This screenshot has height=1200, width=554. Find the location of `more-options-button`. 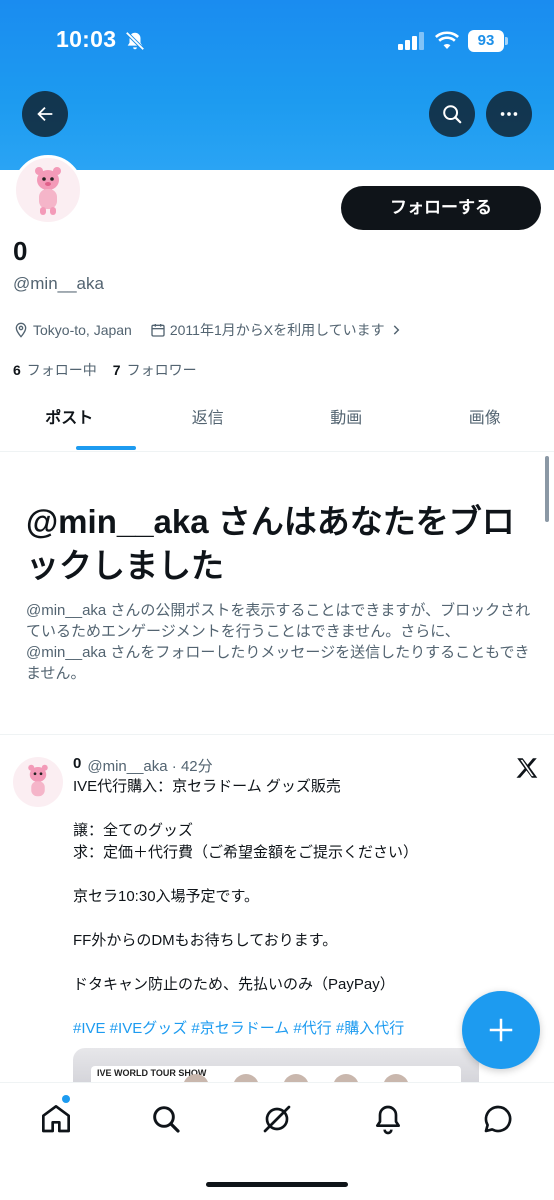

more-options-button is located at coordinates (509, 114).